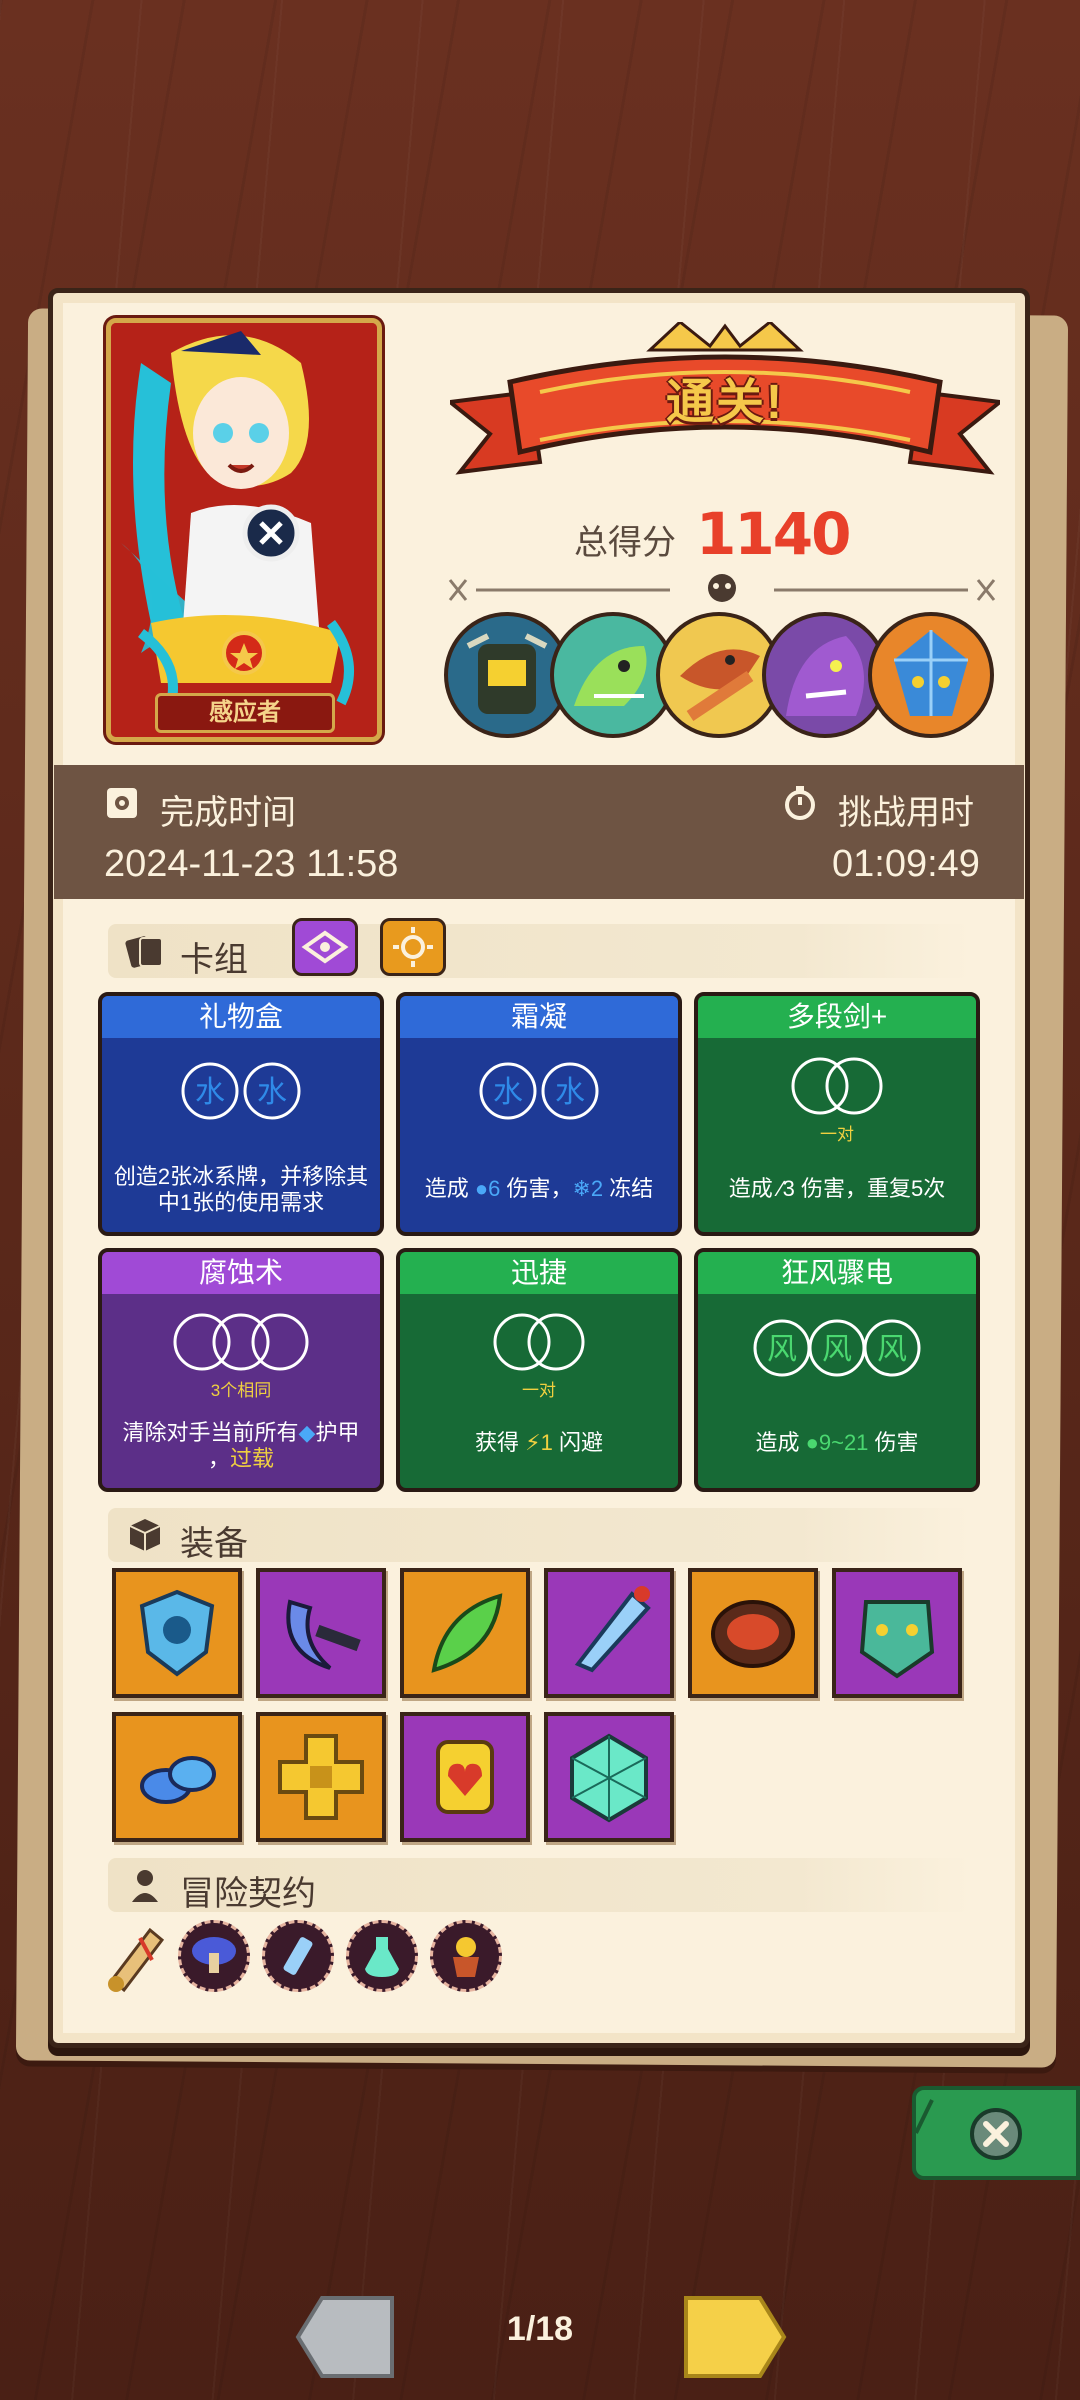  I want to click on card-description: 造成 ●9~21 伤害, so click(837, 1442).